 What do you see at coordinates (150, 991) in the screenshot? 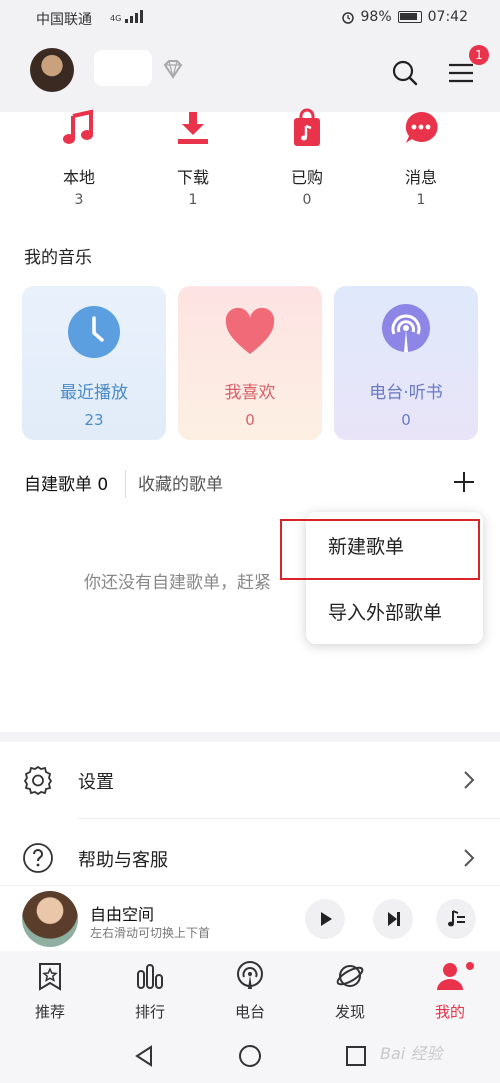
I see `nav-ranking: 排行` at bounding box center [150, 991].